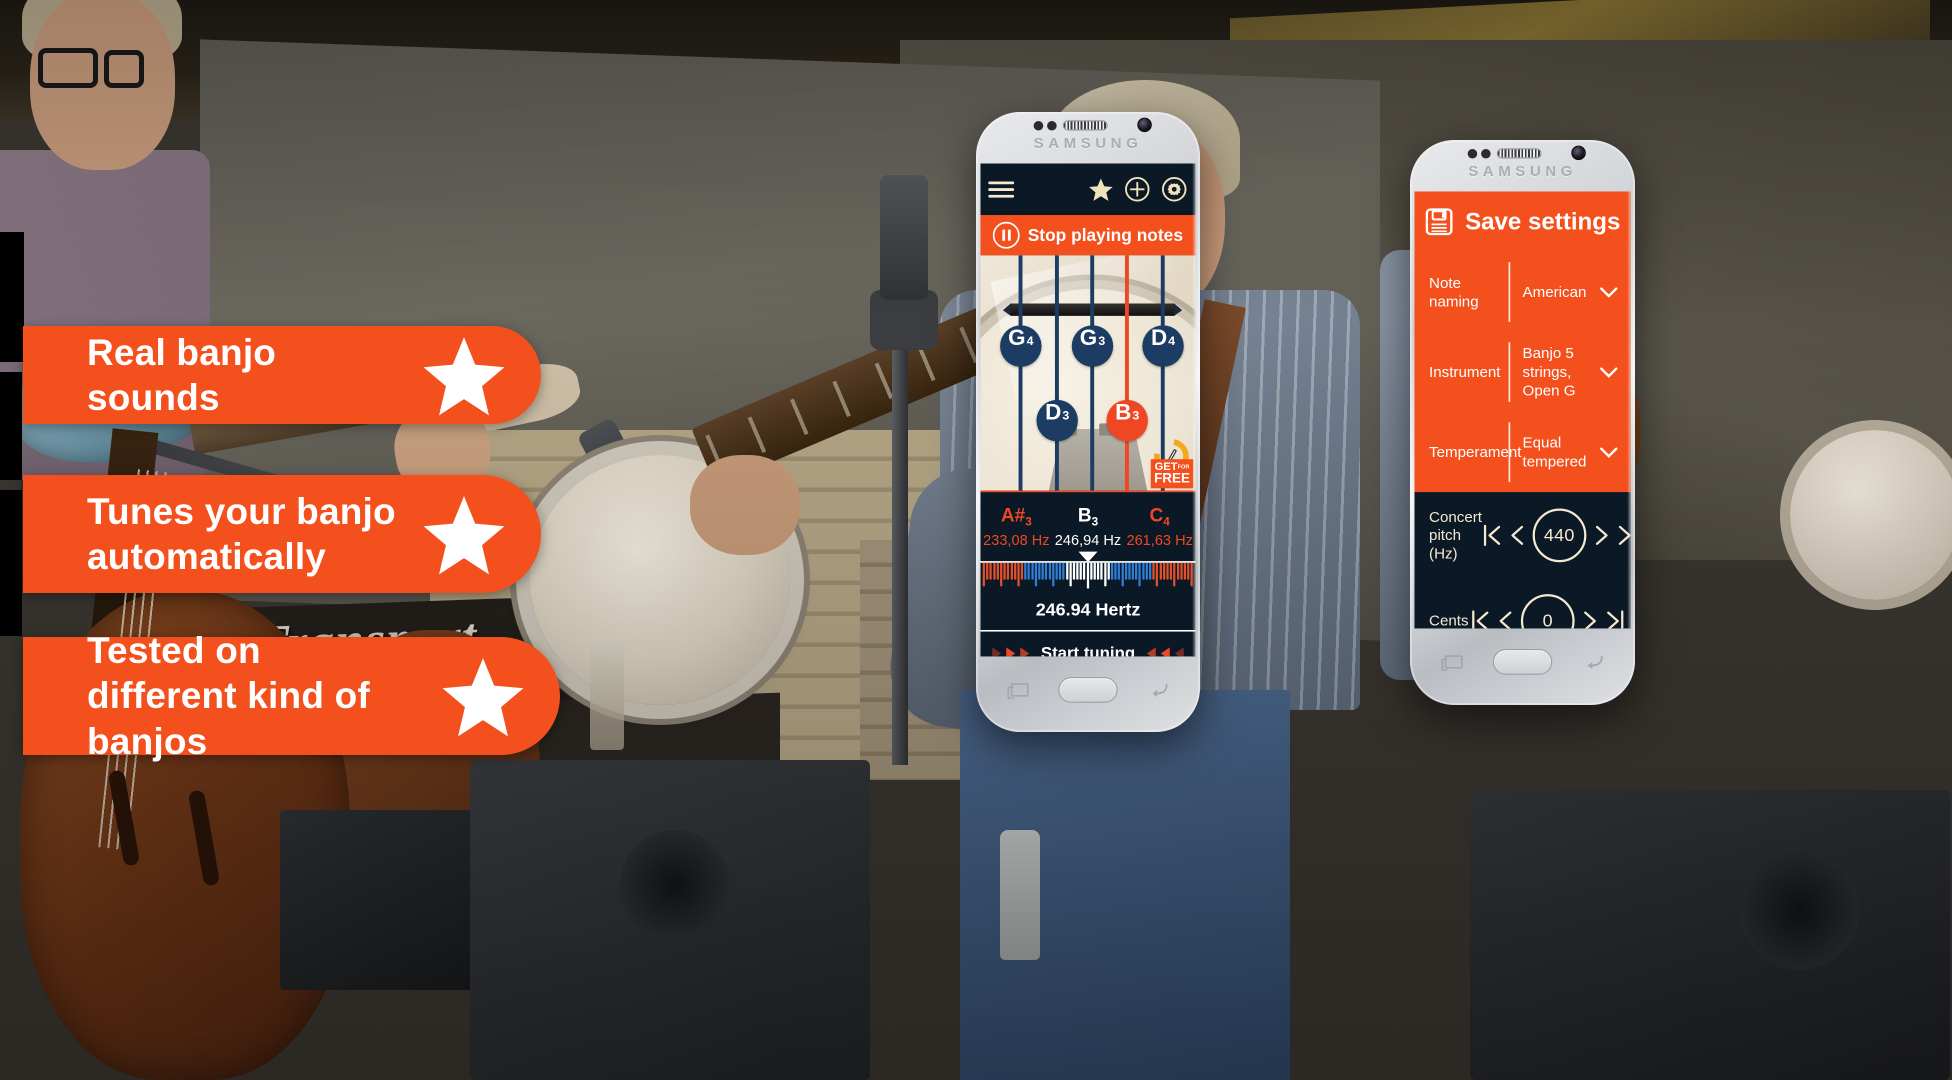 The width and height of the screenshot is (1952, 1080). I want to click on current-note: B3 246,94 Hz, so click(1088, 526).